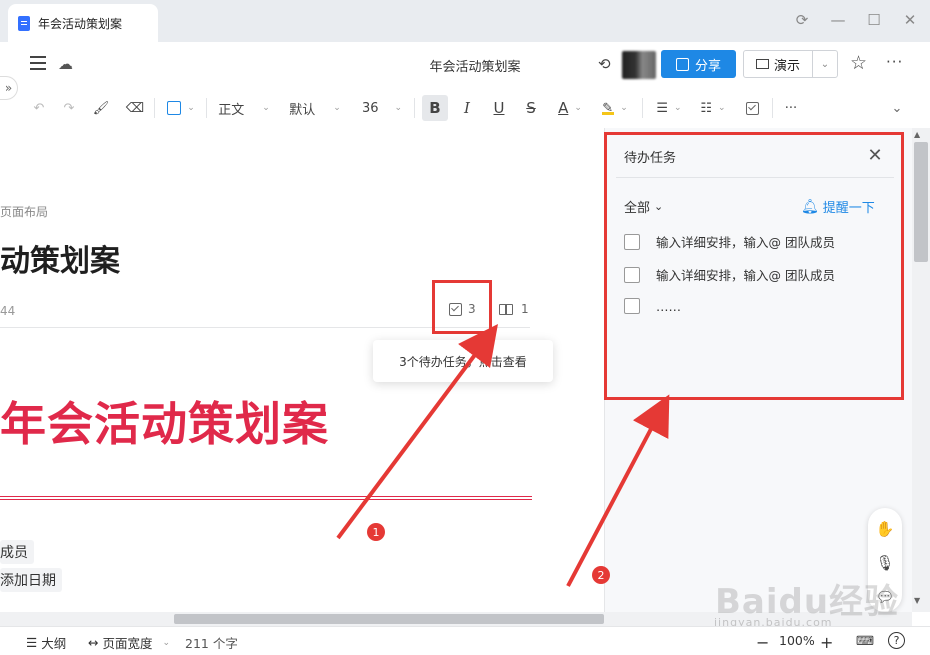  Describe the element at coordinates (514, 309) in the screenshot. I see `comment-count-badge: 1` at that location.